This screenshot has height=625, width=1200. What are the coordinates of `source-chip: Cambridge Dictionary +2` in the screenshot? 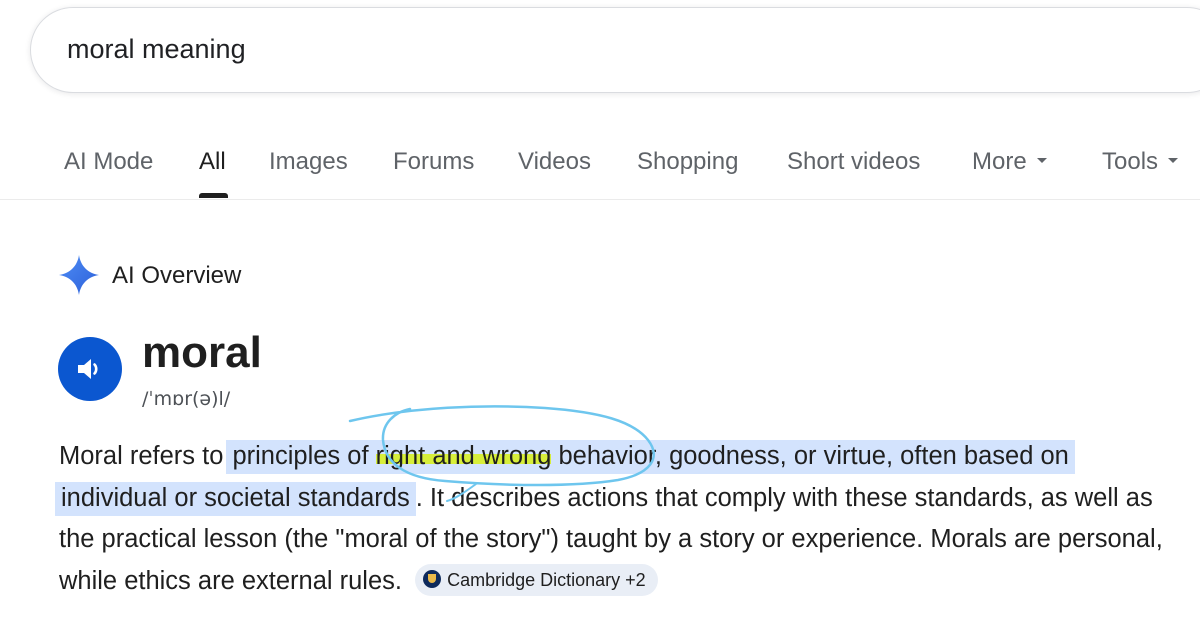 It's located at (536, 579).